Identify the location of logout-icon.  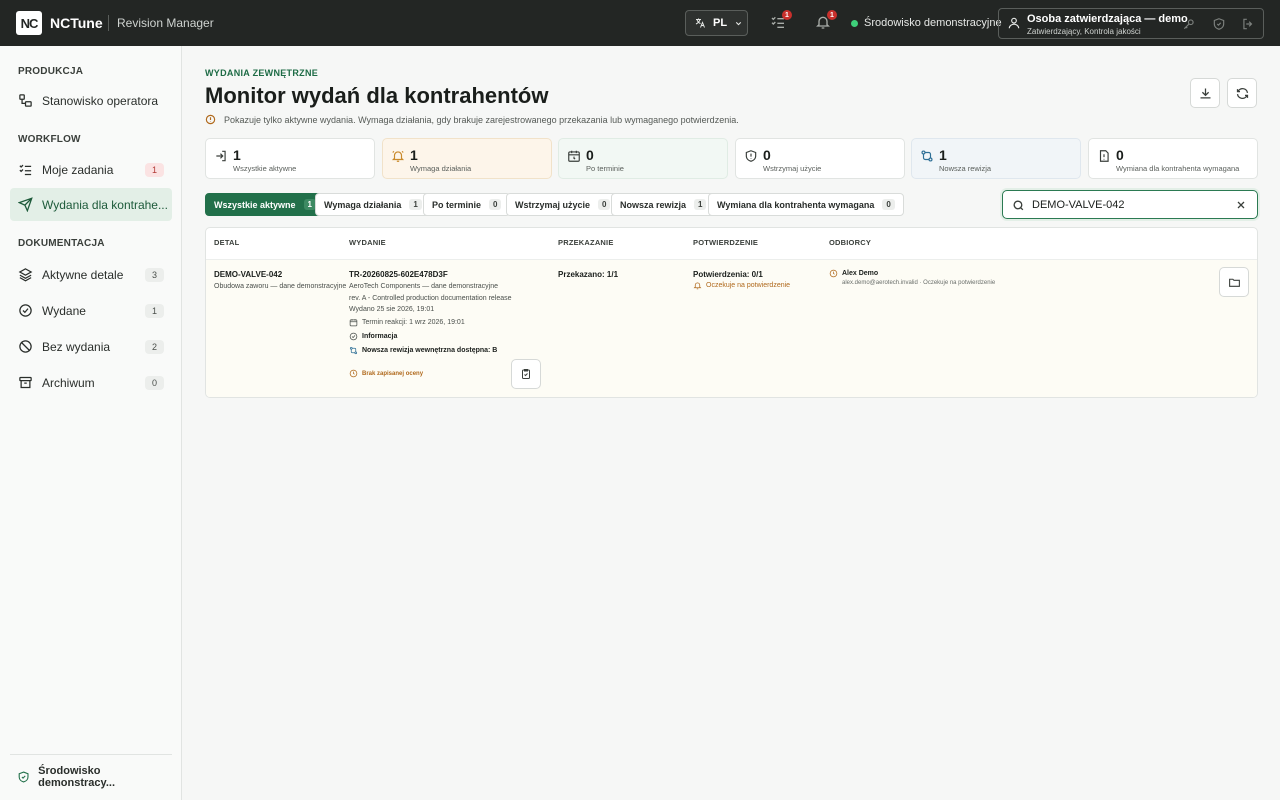
(1248, 24).